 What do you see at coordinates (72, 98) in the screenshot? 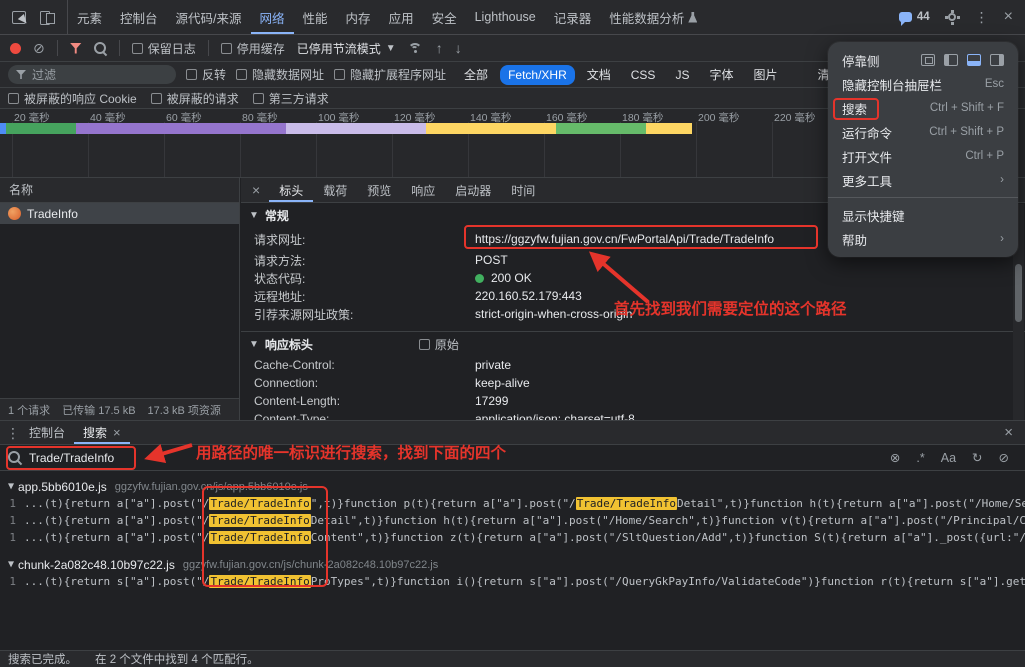
I see `blocked-cookies-checkbox: 被屏蔽的响应 Cookie` at bounding box center [72, 98].